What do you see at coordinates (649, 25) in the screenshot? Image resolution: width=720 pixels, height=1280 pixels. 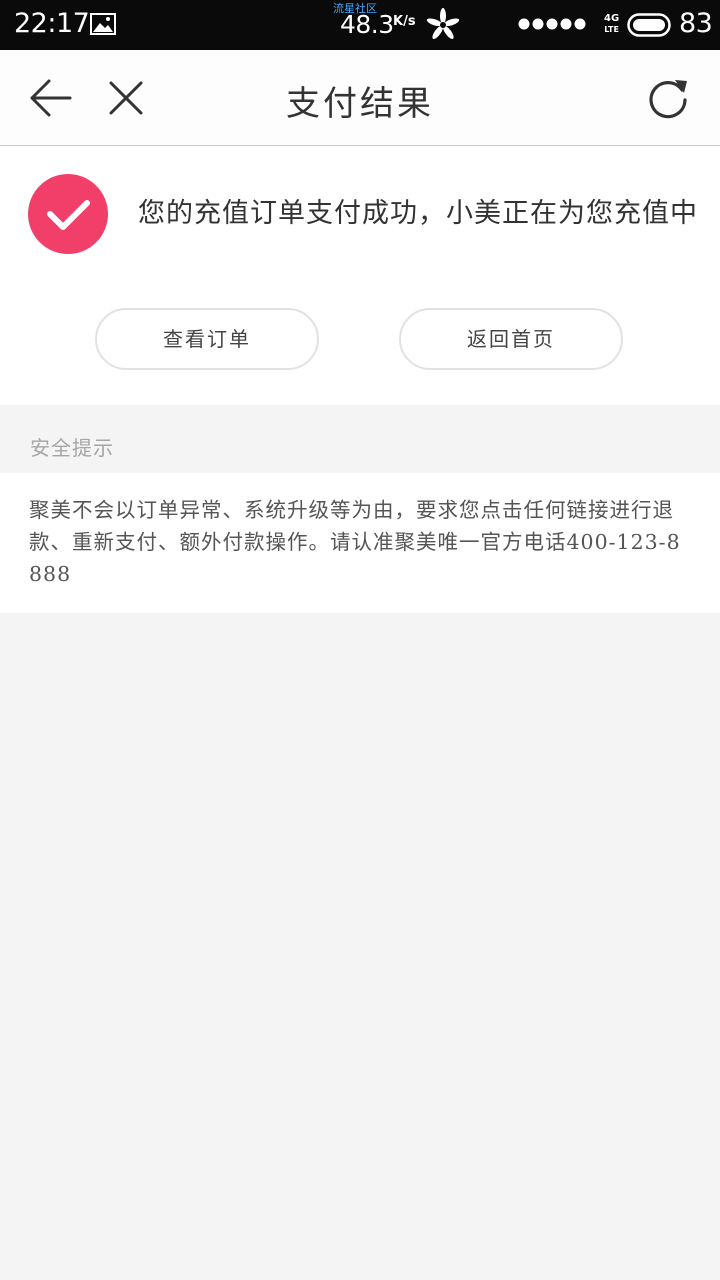 I see `battery-icon` at bounding box center [649, 25].